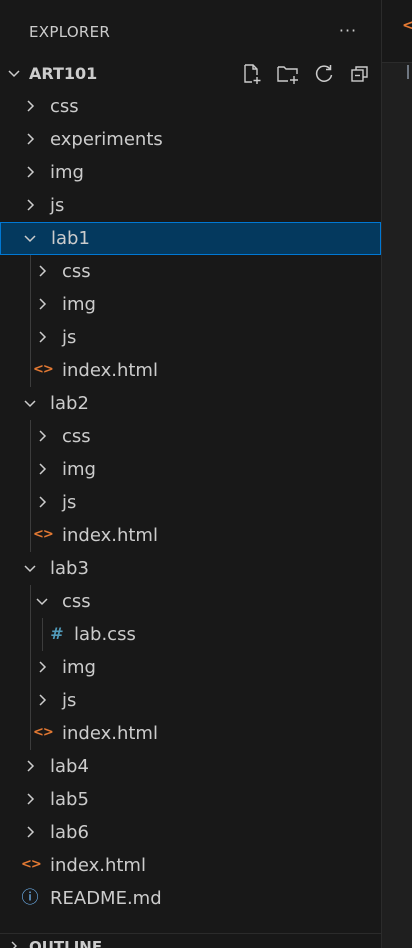 The width and height of the screenshot is (412, 948). What do you see at coordinates (324, 74) in the screenshot?
I see `refresh-icon` at bounding box center [324, 74].